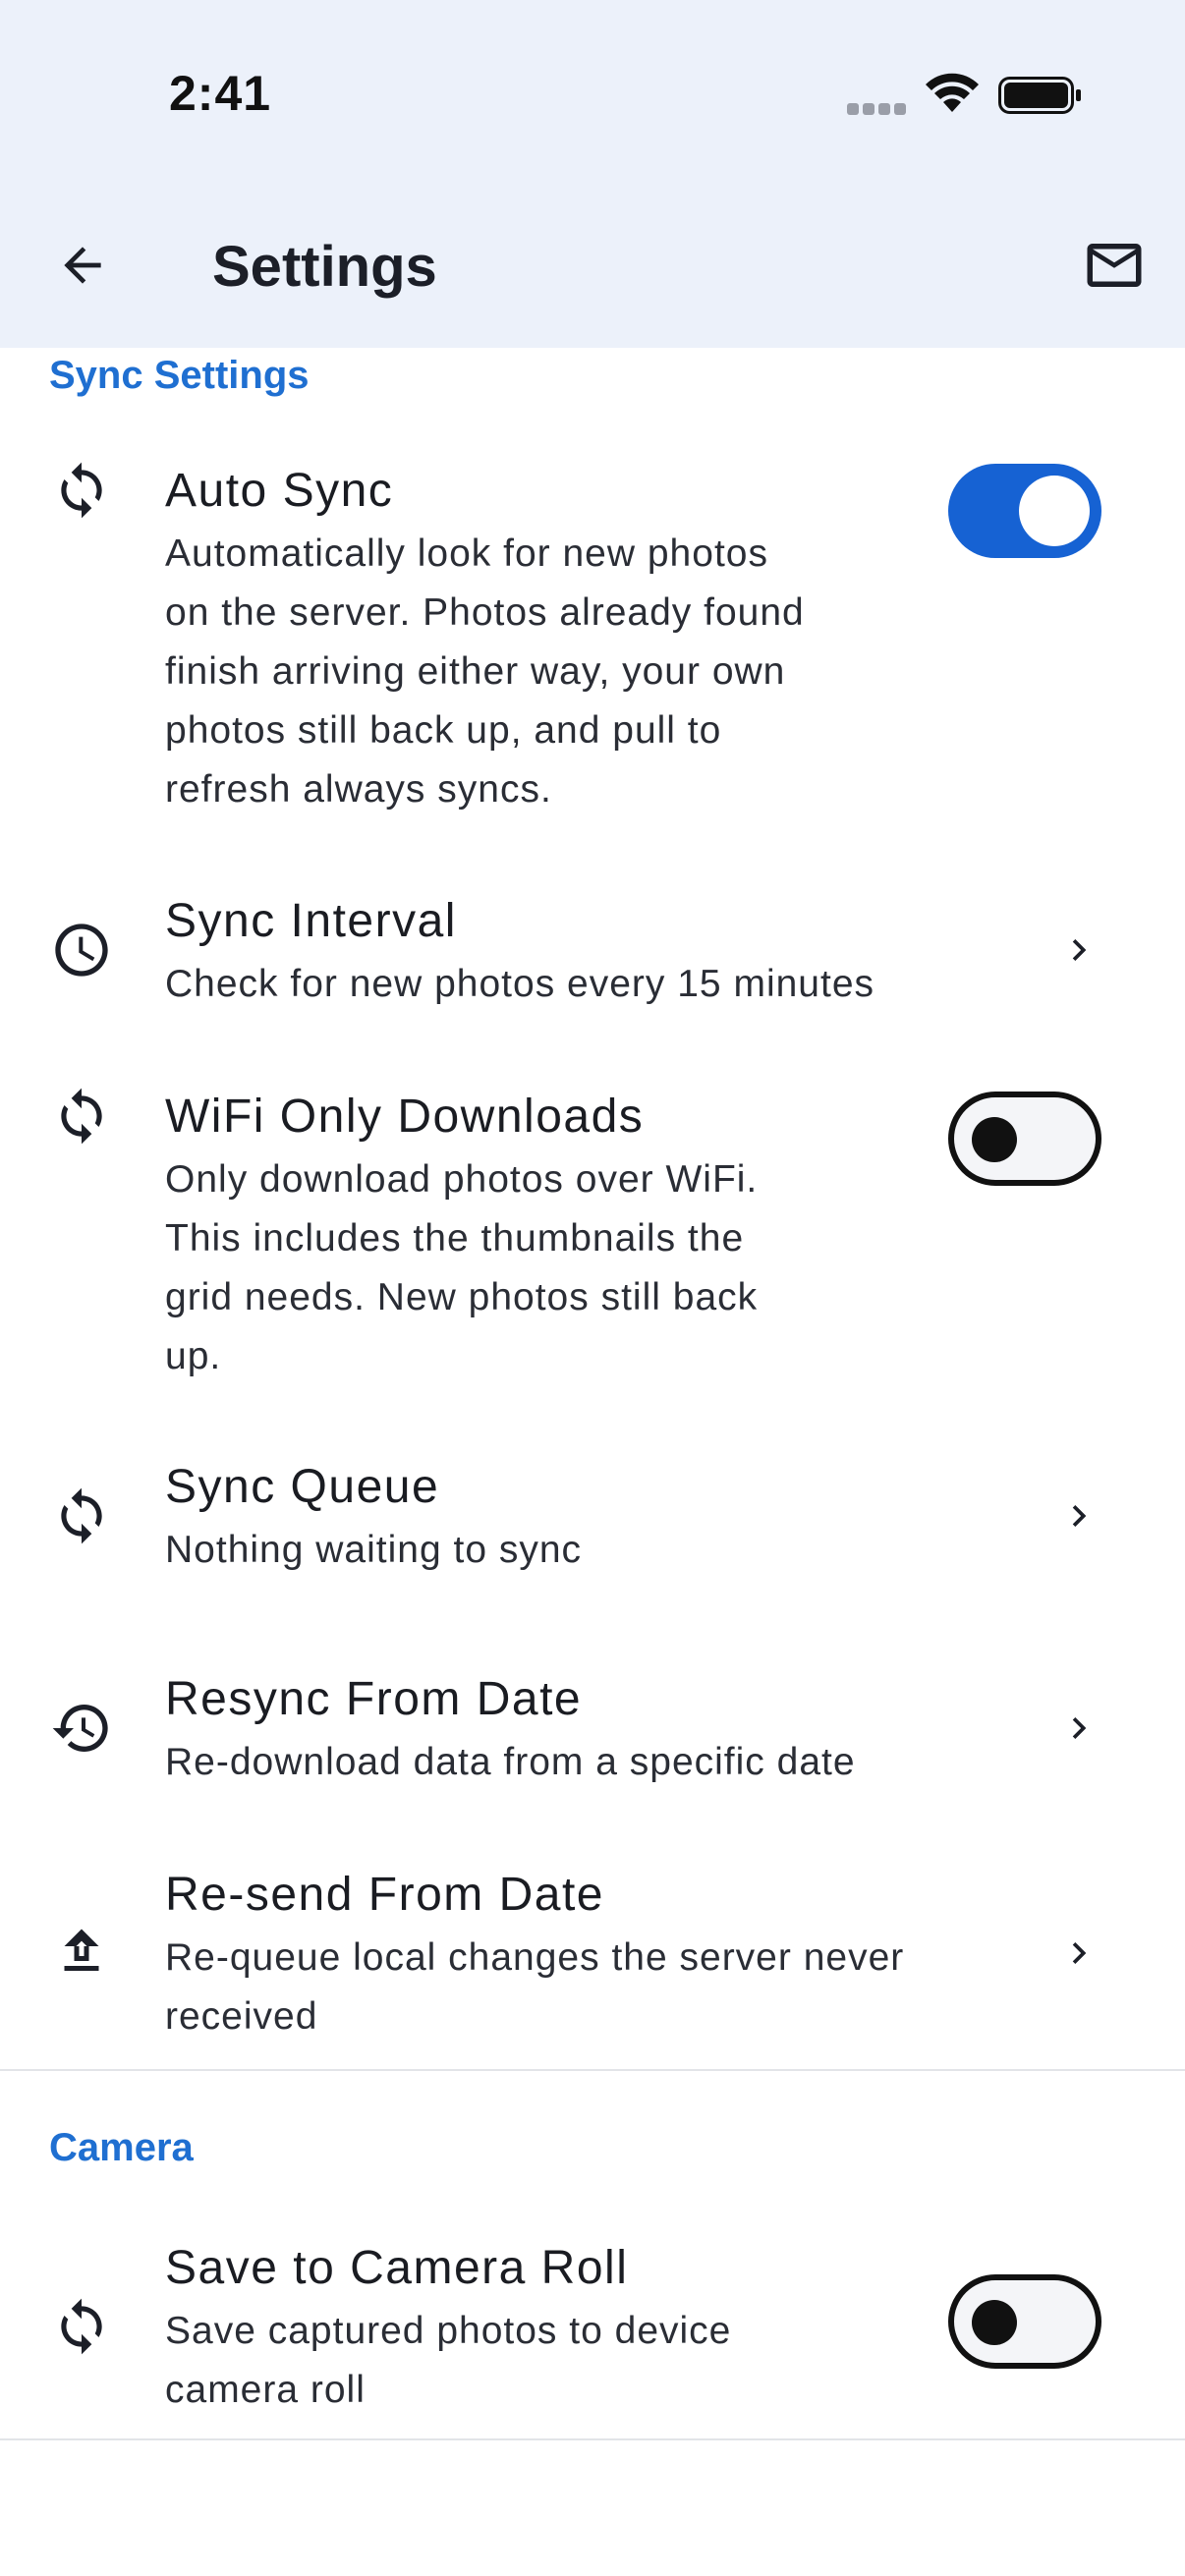 The image size is (1185, 2576). What do you see at coordinates (374, 1699) in the screenshot?
I see `setting-title: Resync From Date` at bounding box center [374, 1699].